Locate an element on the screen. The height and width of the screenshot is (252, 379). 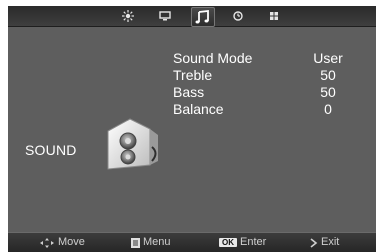
enter-hint: OK Enter is located at coordinates (242, 242).